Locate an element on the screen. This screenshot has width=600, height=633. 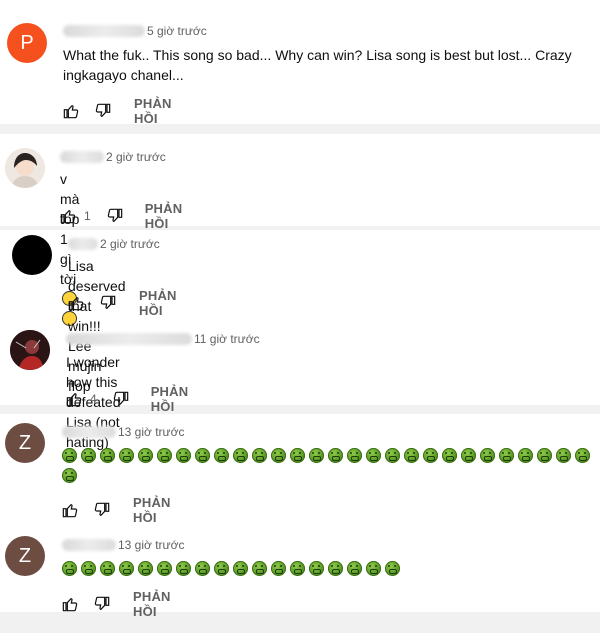
comment-time: 11 giờ trước is located at coordinates (227, 339).